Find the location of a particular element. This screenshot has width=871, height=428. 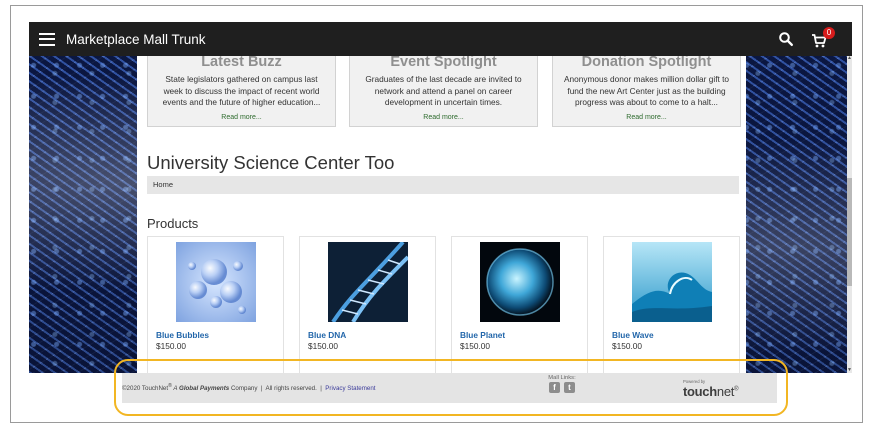

scrollbar-thumb is located at coordinates (849, 232).